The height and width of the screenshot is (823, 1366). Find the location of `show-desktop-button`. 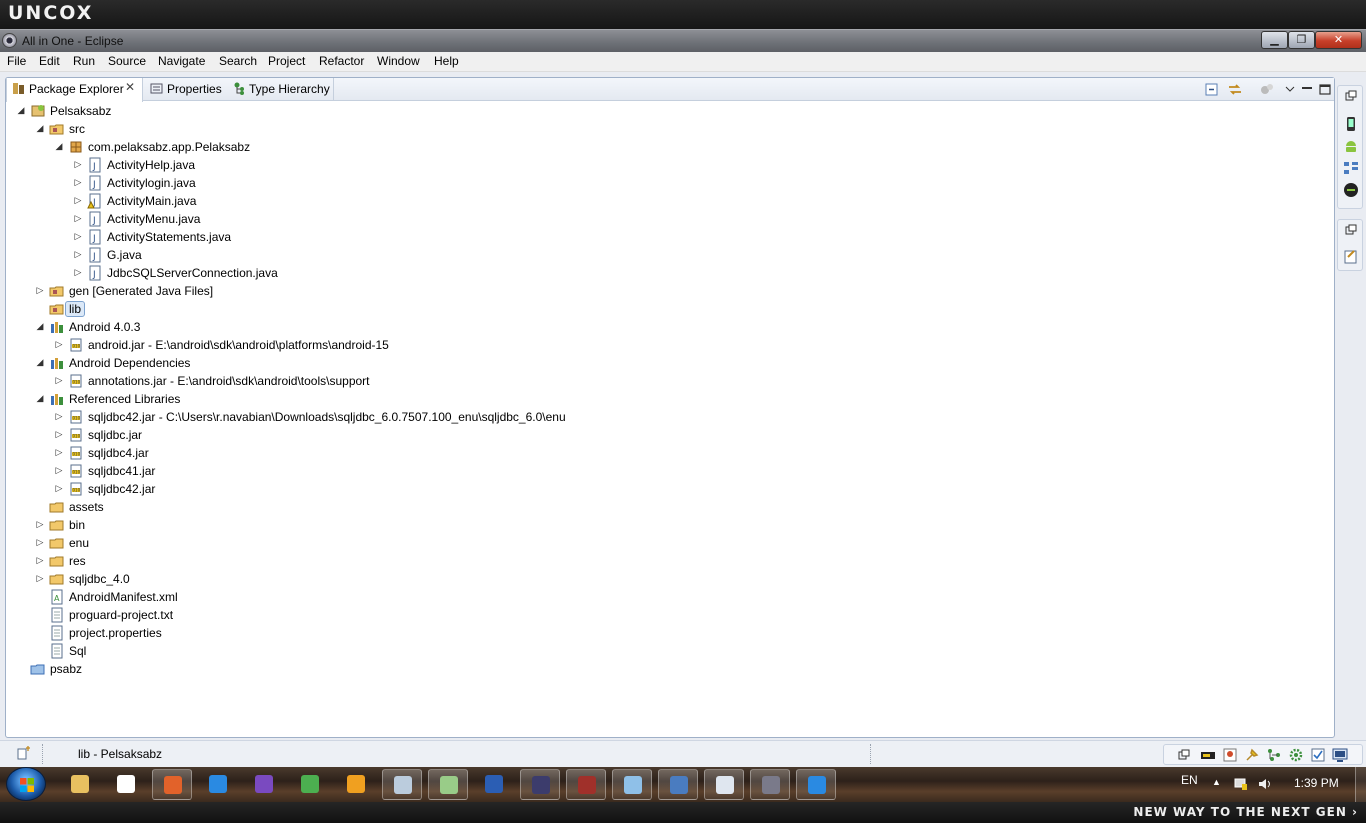

show-desktop-button is located at coordinates (1360, 784).